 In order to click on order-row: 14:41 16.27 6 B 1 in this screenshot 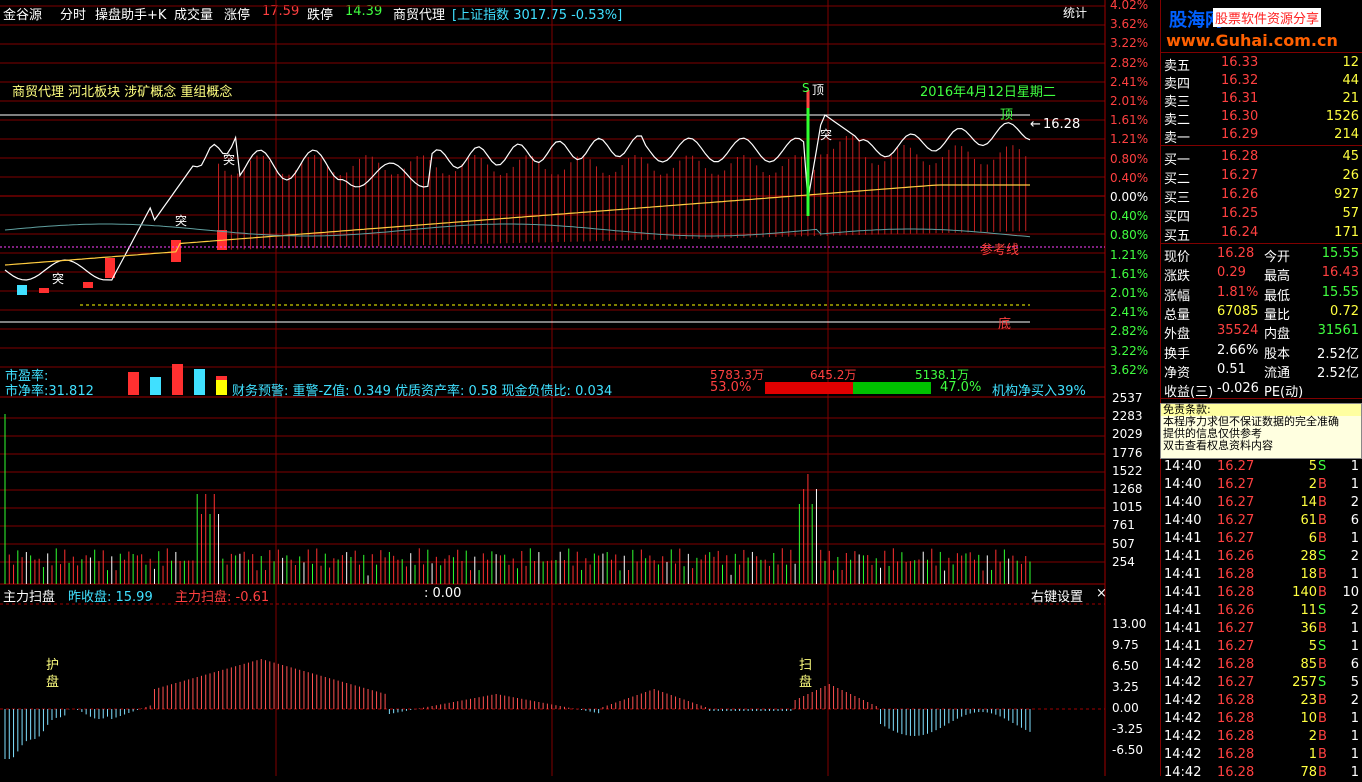, I will do `click(1261, 539)`.